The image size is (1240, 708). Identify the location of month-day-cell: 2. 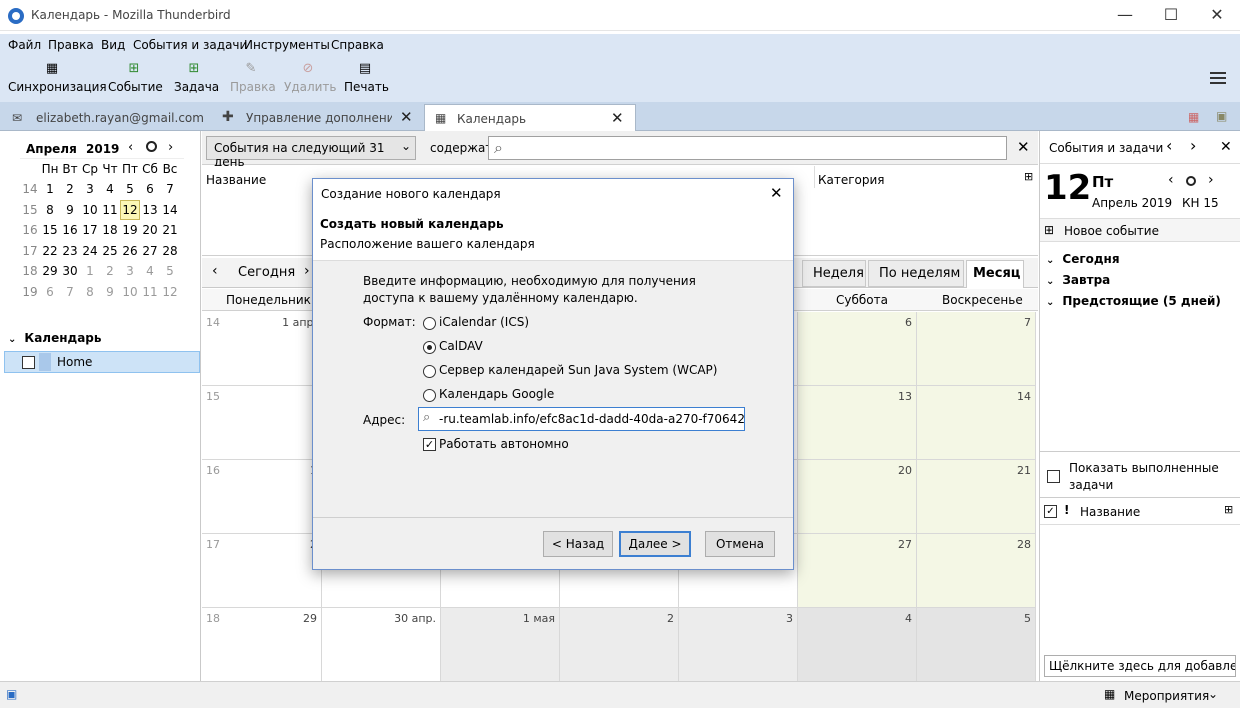
(619, 645).